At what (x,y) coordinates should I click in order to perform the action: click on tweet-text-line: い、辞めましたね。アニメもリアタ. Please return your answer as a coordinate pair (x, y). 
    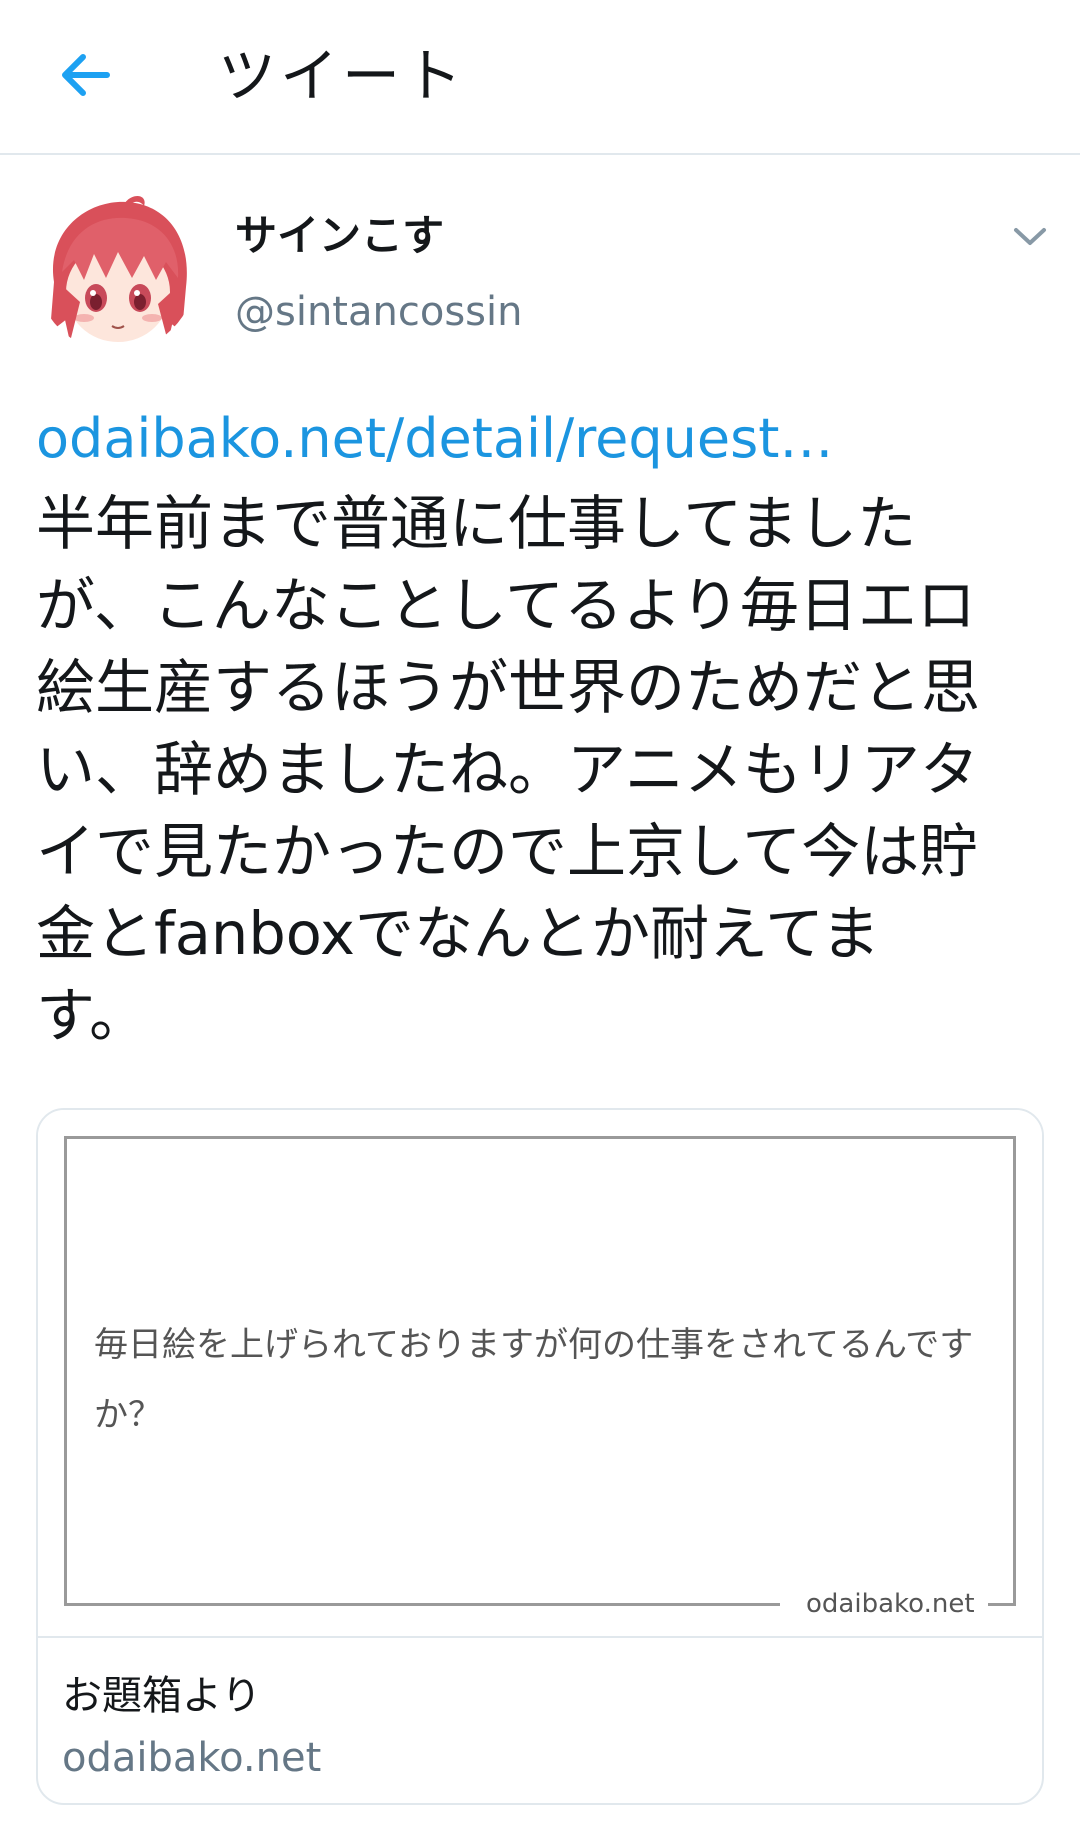
    Looking at the image, I should click on (507, 769).